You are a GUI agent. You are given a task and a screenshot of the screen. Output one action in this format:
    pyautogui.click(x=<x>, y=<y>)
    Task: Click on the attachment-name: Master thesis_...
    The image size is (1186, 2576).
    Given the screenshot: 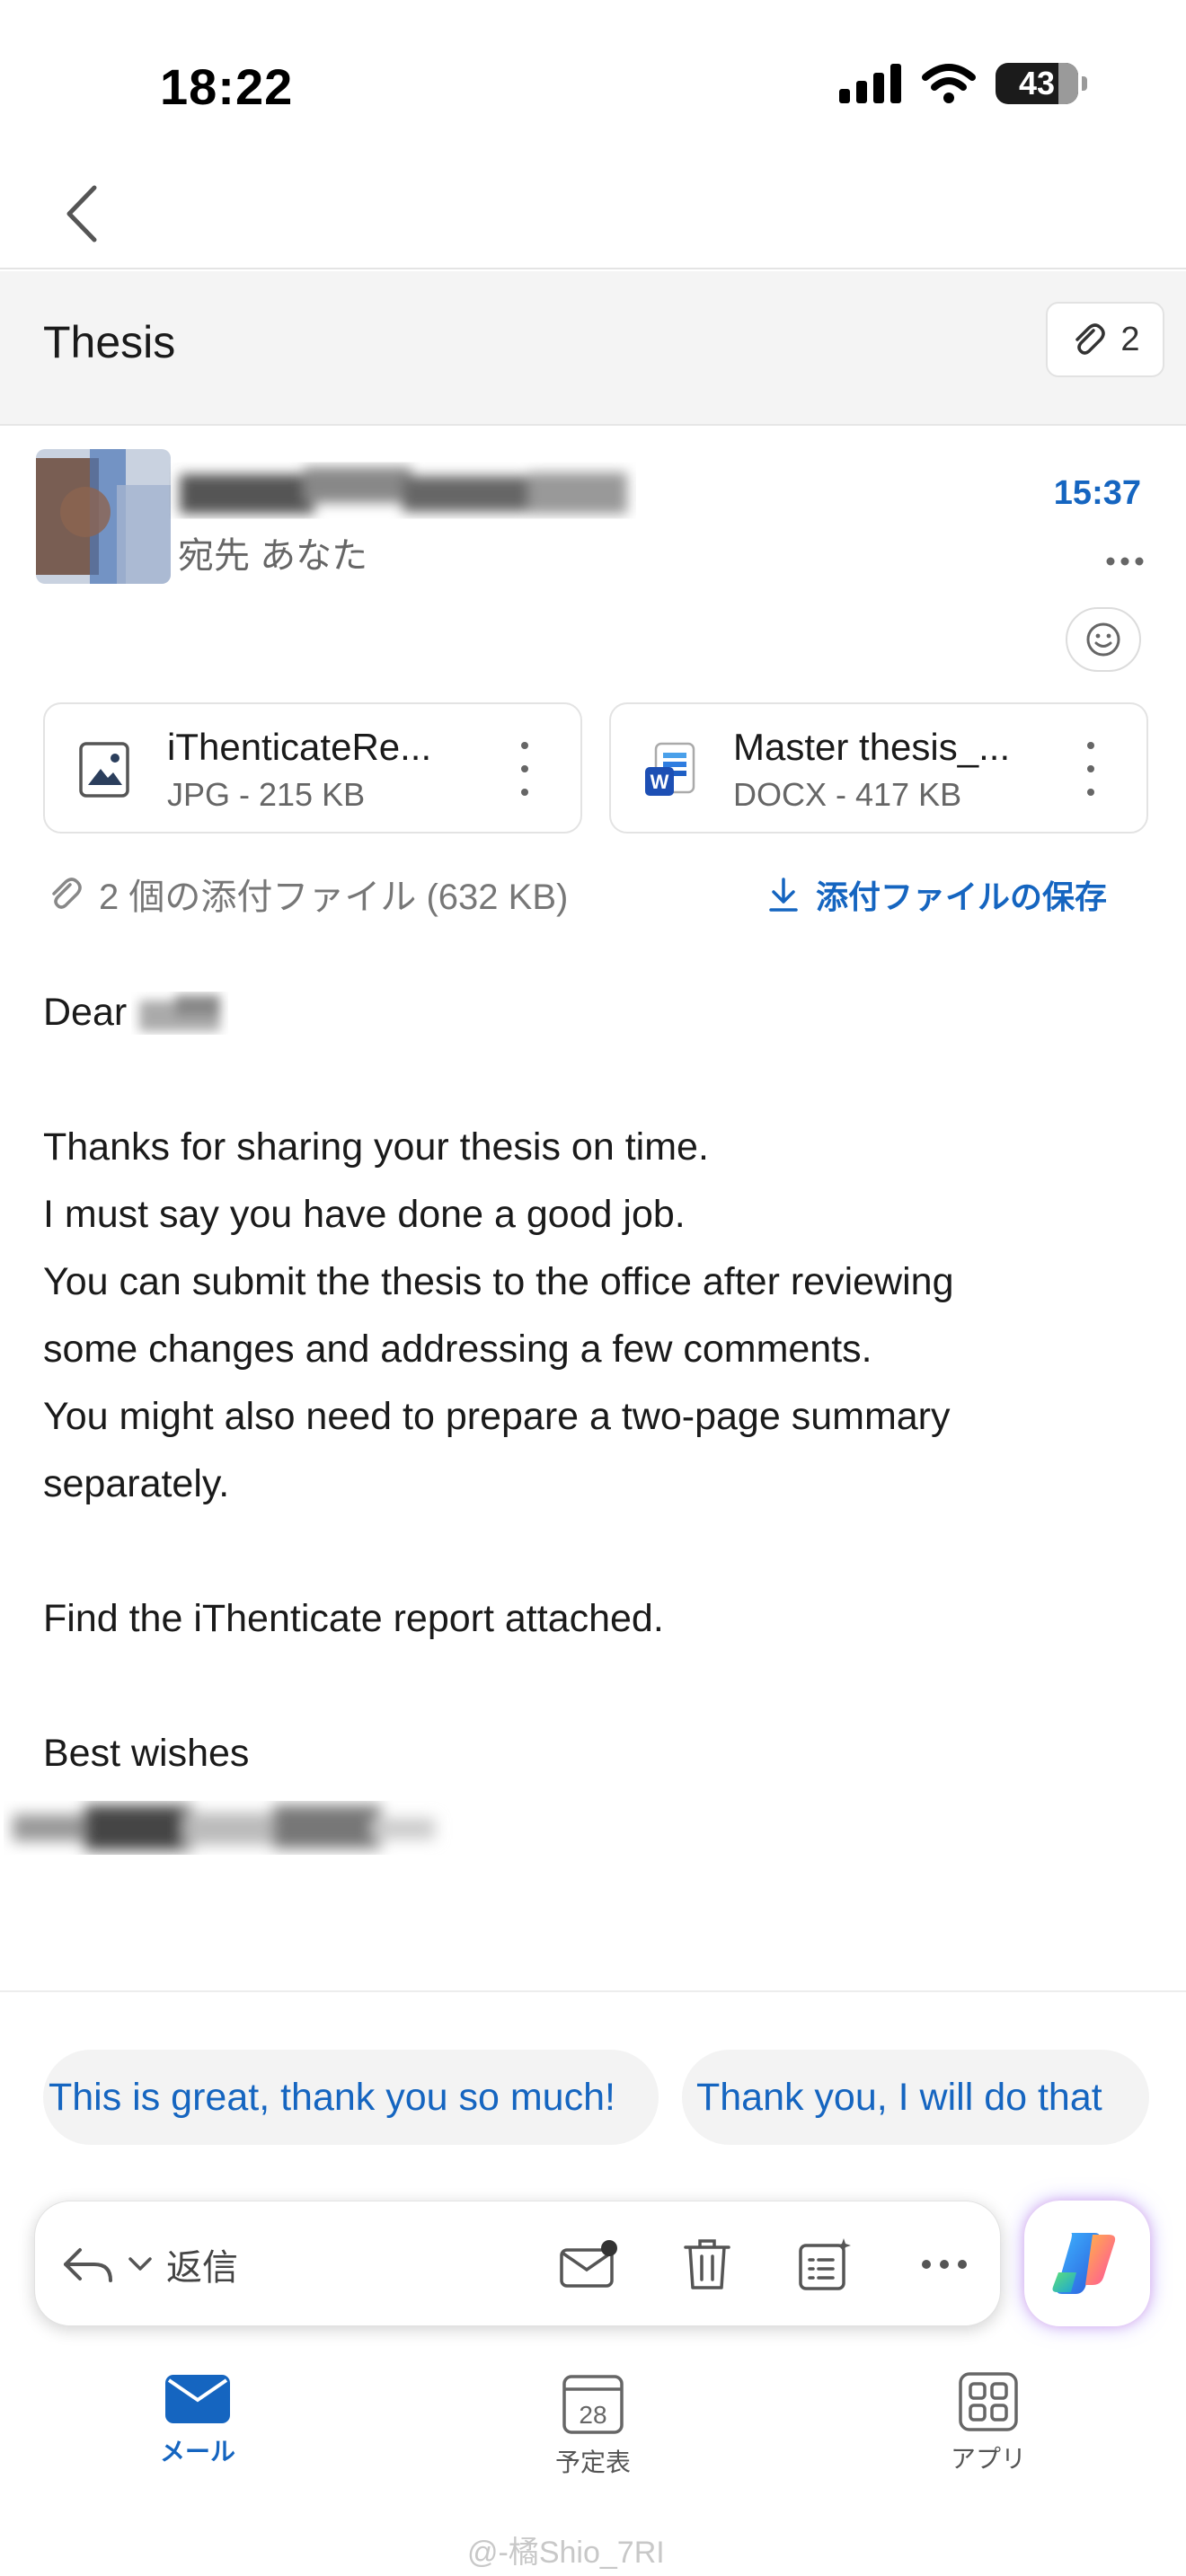 What is the action you would take?
    pyautogui.click(x=872, y=747)
    